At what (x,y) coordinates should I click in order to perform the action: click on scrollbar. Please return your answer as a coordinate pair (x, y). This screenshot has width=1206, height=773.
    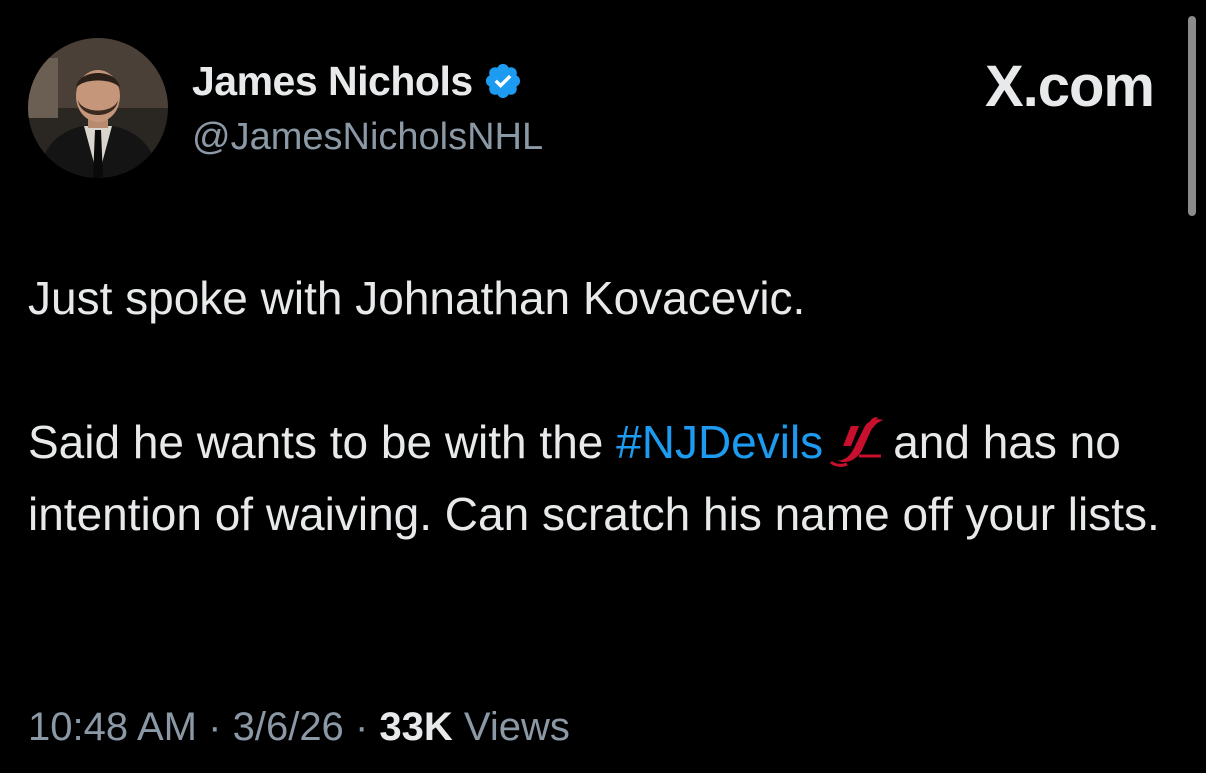
    Looking at the image, I should click on (1192, 116).